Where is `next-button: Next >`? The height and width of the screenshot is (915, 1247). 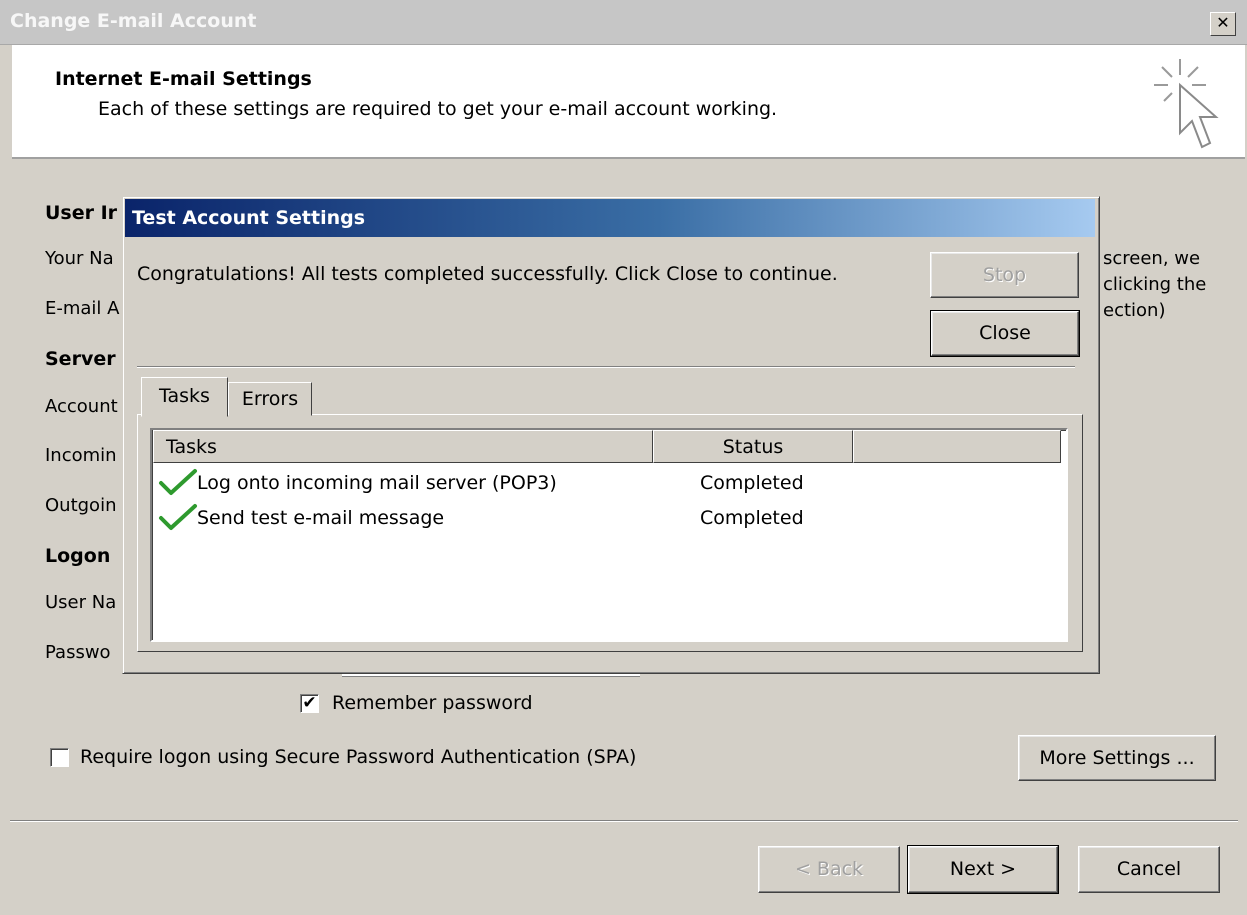 next-button: Next > is located at coordinates (983, 869).